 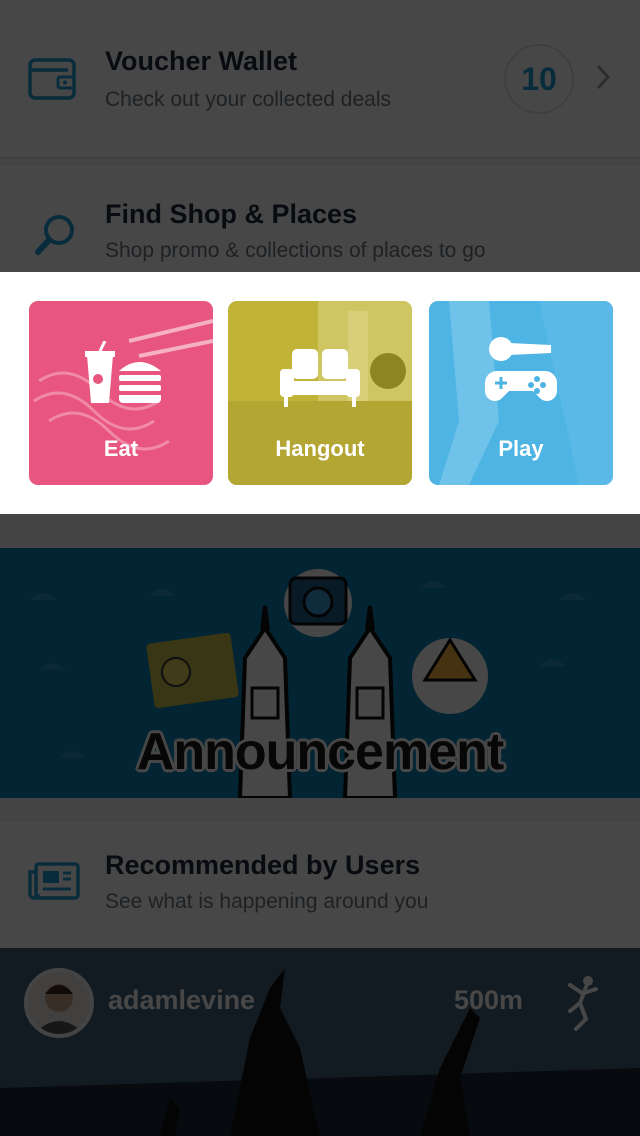 I want to click on wallet-icon, so click(x=52, y=81).